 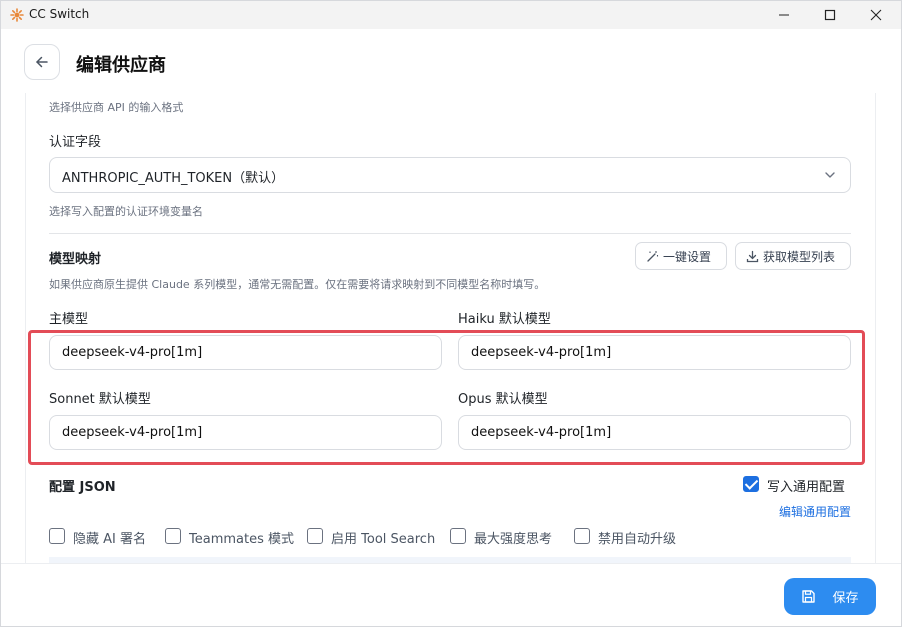 I want to click on write-common-label: 写入通用配置, so click(x=806, y=487).